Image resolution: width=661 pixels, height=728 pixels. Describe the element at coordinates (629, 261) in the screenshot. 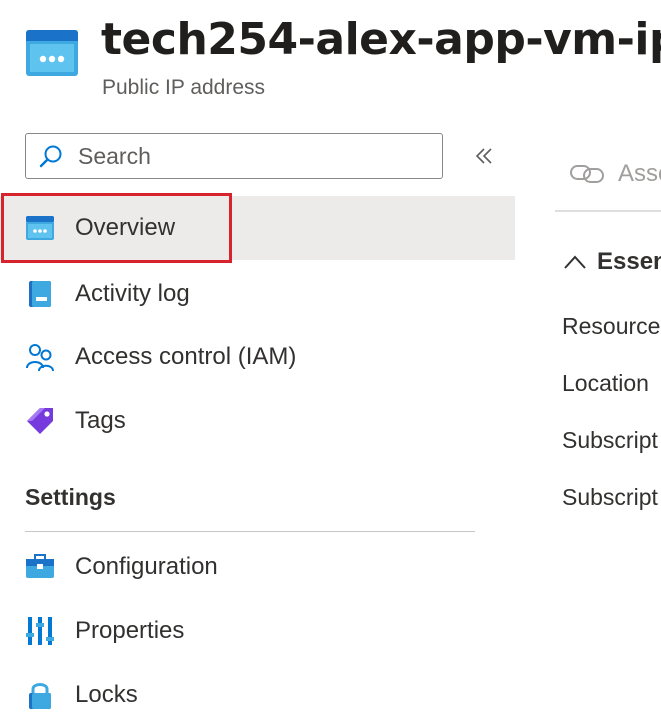

I see `essentials-label: Essen` at that location.